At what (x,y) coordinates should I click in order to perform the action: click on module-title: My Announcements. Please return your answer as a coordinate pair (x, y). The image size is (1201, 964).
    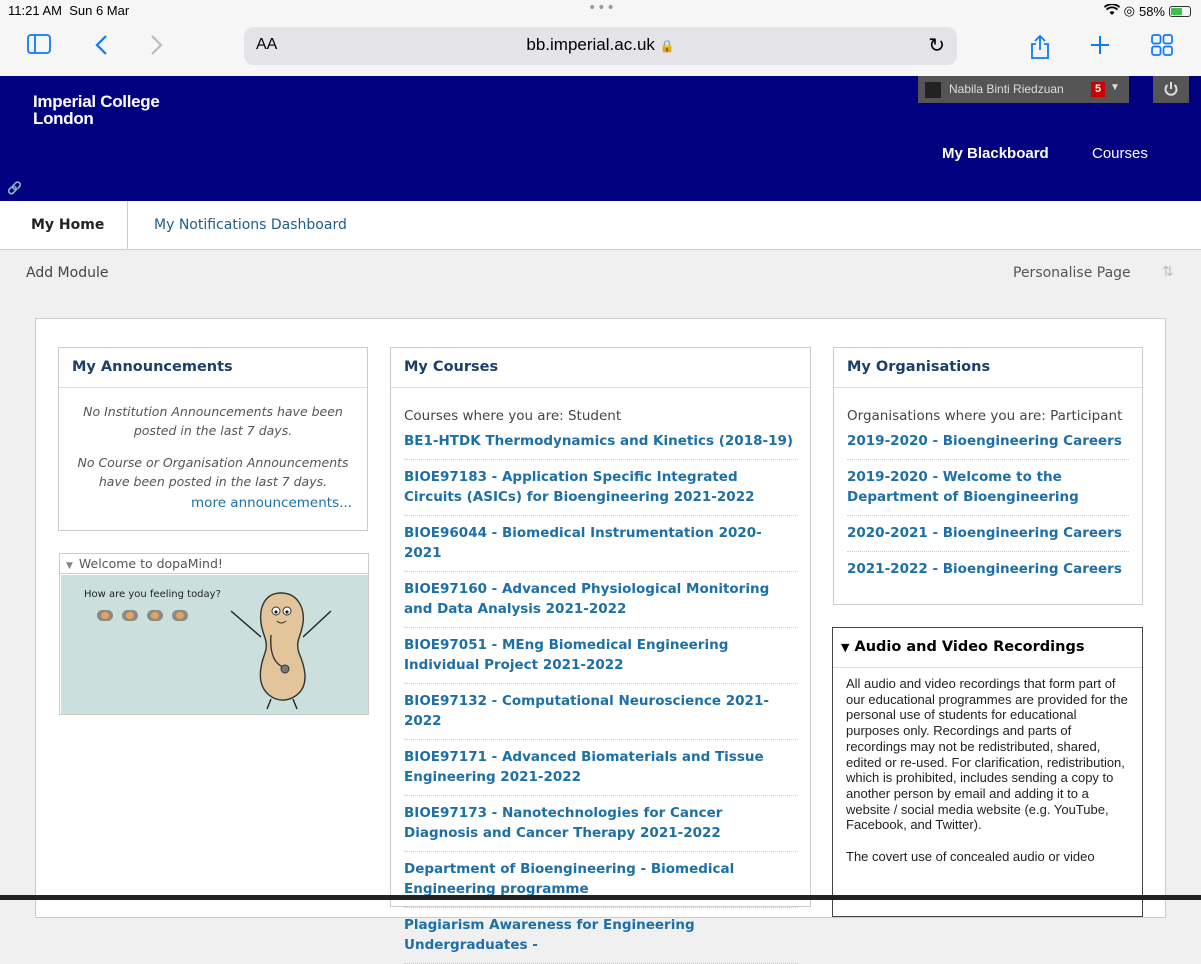
    Looking at the image, I should click on (213, 368).